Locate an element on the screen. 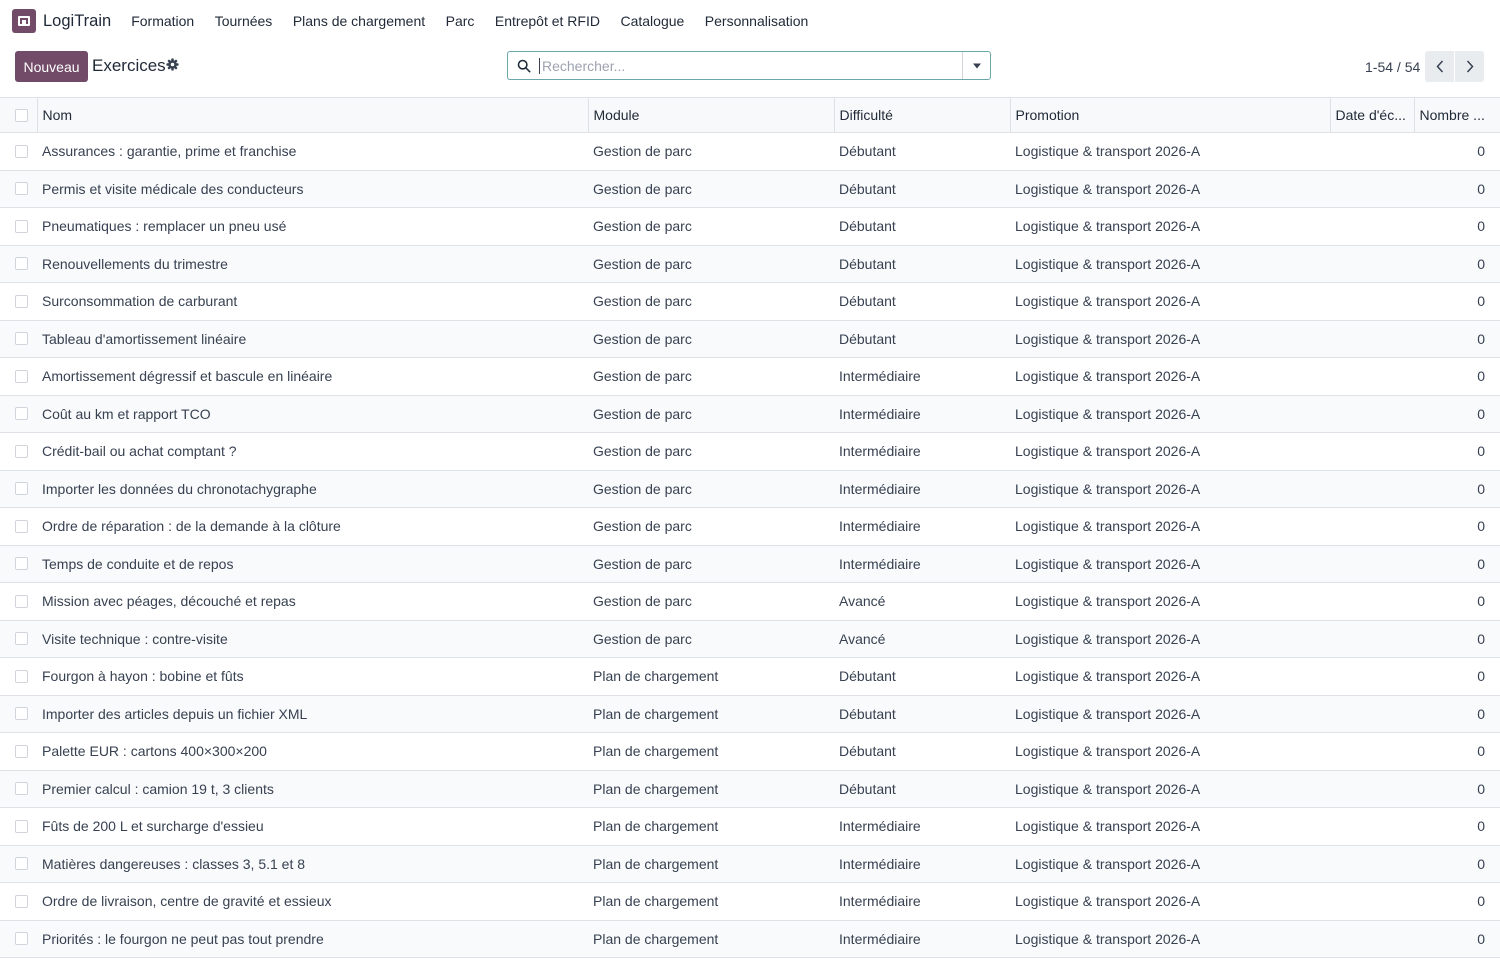 This screenshot has height=958, width=1500. cell-nom: Palette EUR : cartons 400×300×200 is located at coordinates (312, 751).